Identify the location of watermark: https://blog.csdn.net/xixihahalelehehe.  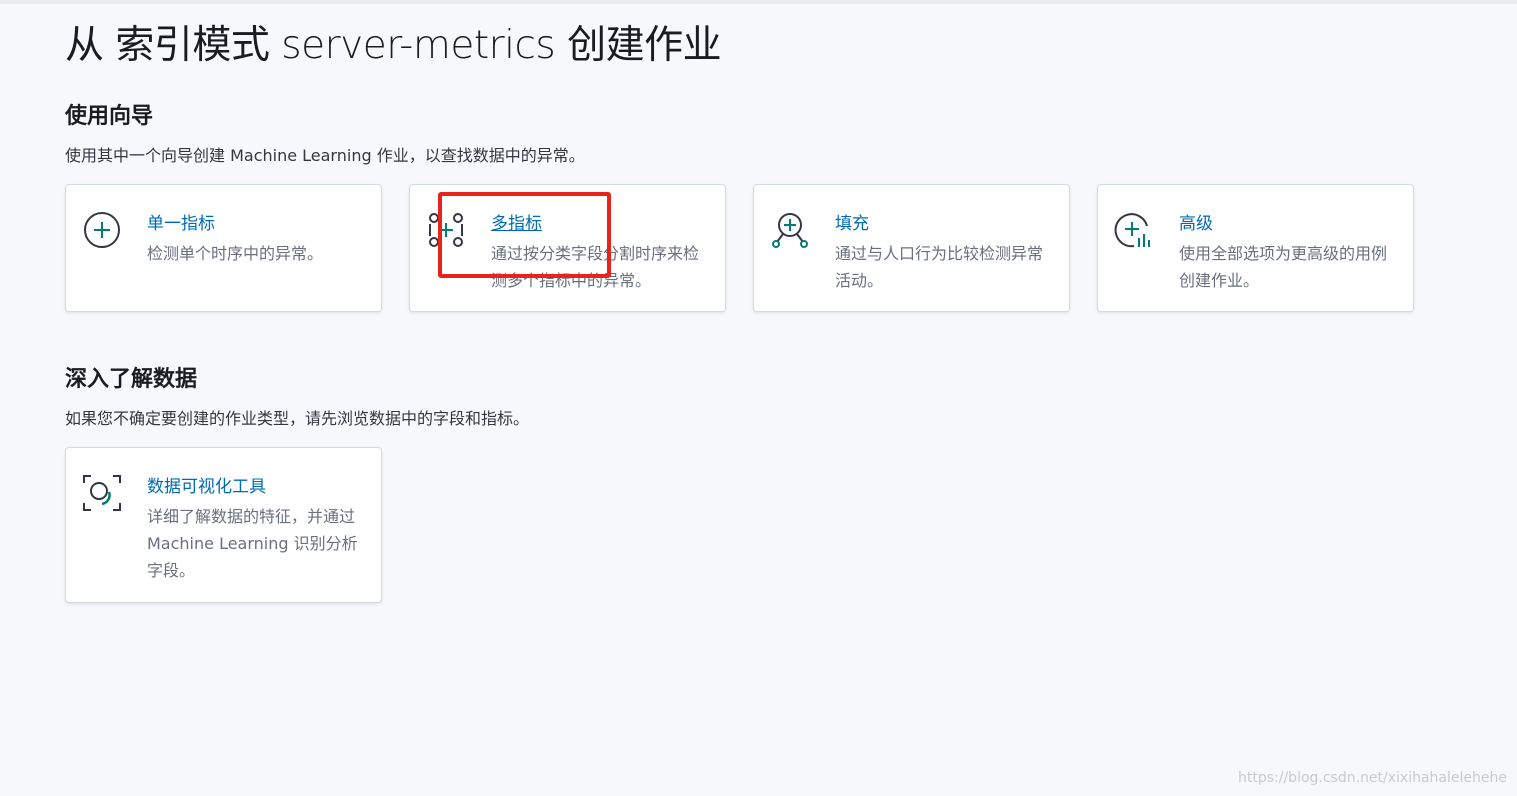
(1372, 778).